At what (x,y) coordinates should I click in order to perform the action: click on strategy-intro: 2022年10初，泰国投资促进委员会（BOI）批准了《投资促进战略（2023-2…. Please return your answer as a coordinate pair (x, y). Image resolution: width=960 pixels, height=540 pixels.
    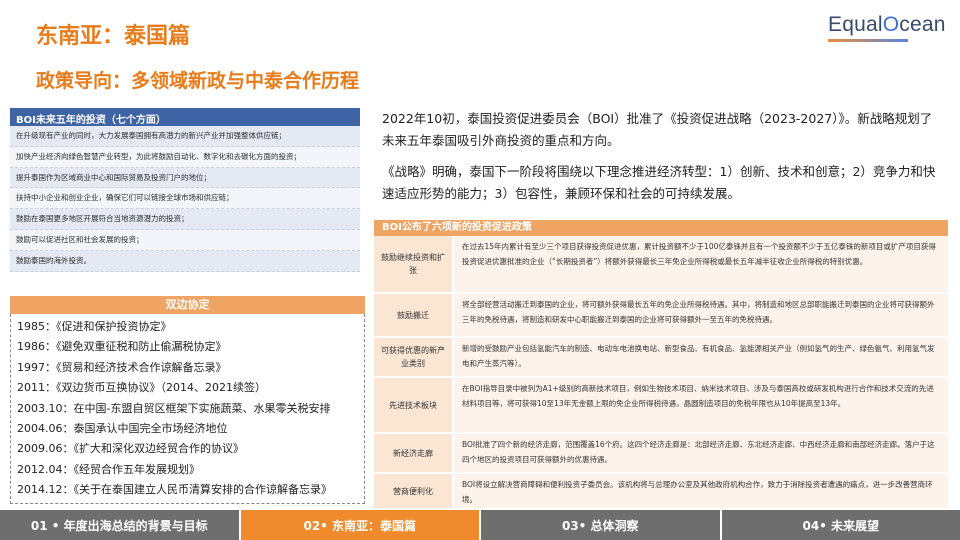
    Looking at the image, I should click on (662, 161).